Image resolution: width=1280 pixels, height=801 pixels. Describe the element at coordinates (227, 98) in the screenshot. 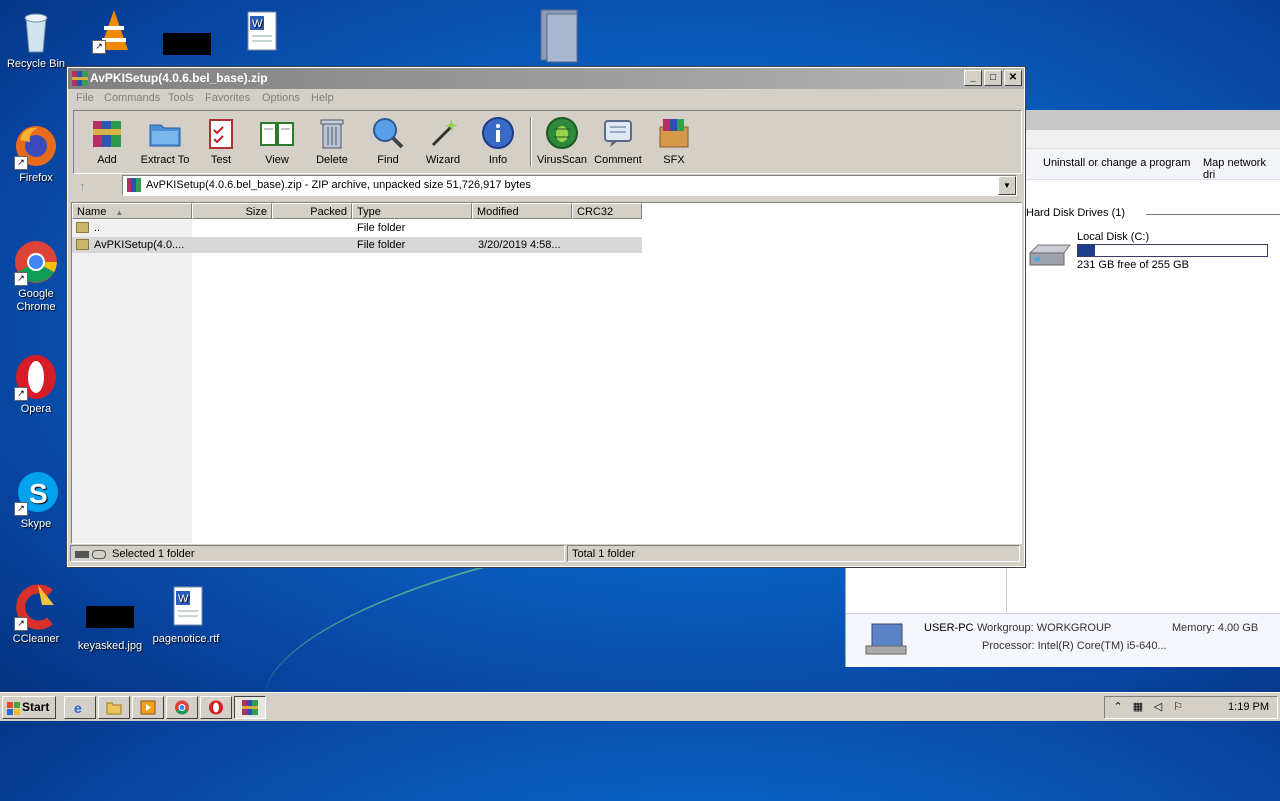

I see `menu-favorites: Favorites` at that location.